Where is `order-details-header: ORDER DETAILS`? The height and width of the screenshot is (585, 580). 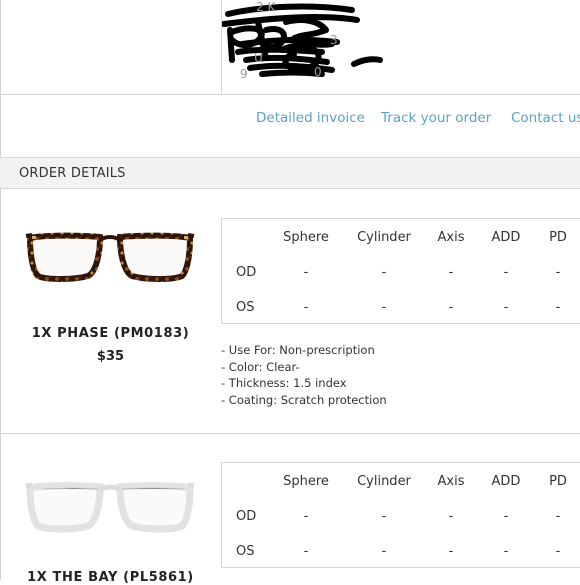
order-details-header: ORDER DETAILS is located at coordinates (290, 173).